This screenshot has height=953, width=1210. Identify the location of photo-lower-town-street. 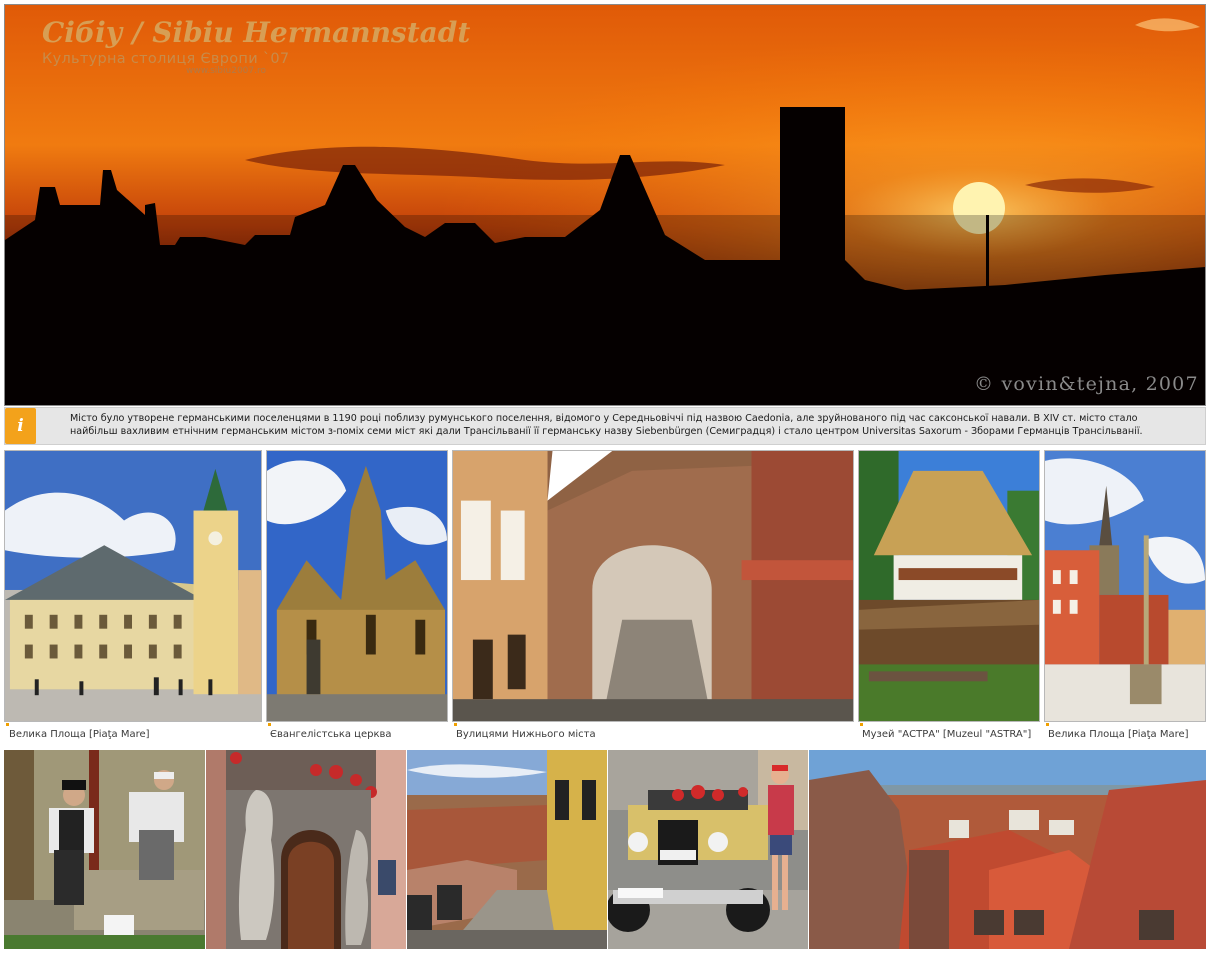
(507, 849).